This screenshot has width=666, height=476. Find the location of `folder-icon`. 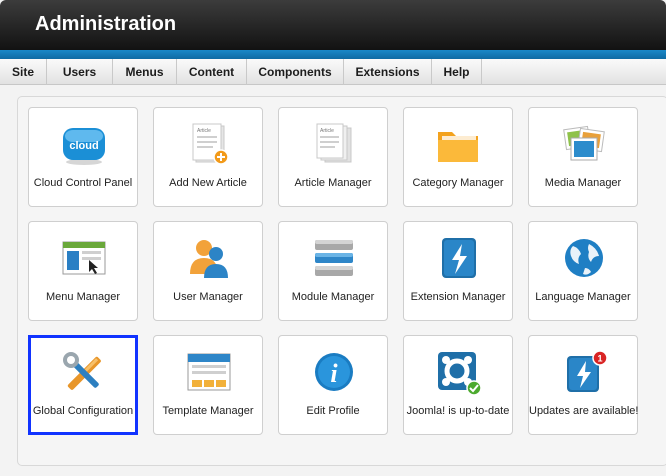

folder-icon is located at coordinates (459, 145).